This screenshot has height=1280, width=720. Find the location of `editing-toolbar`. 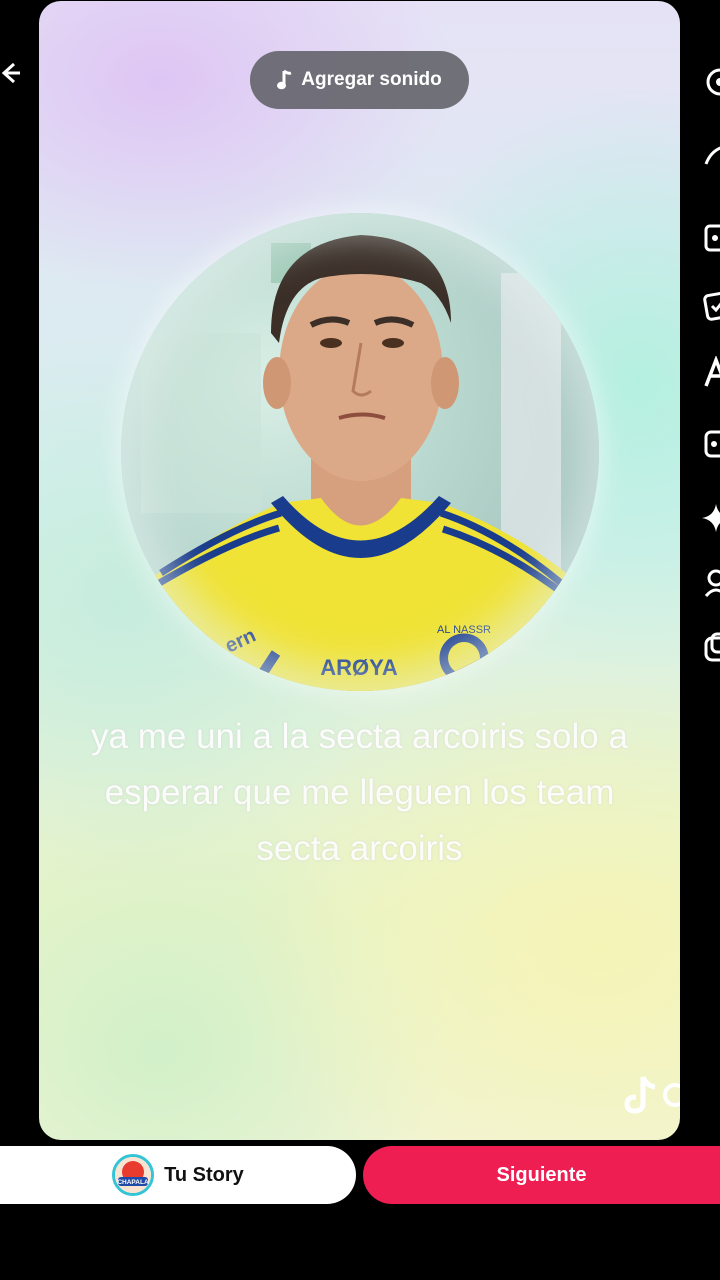

editing-toolbar is located at coordinates (711, 370).